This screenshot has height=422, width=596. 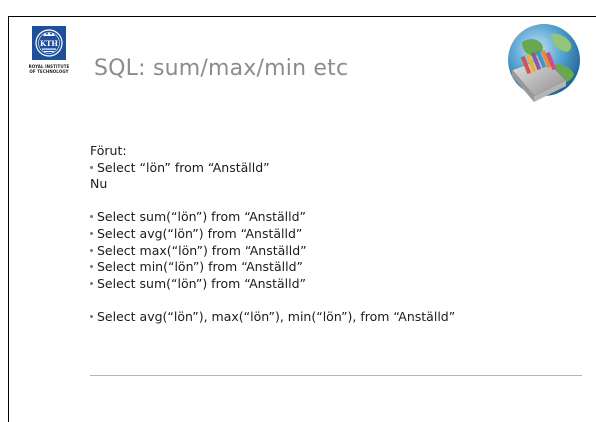 I want to click on before-item: Select “lön” from “Anställd”, so click(x=340, y=168).